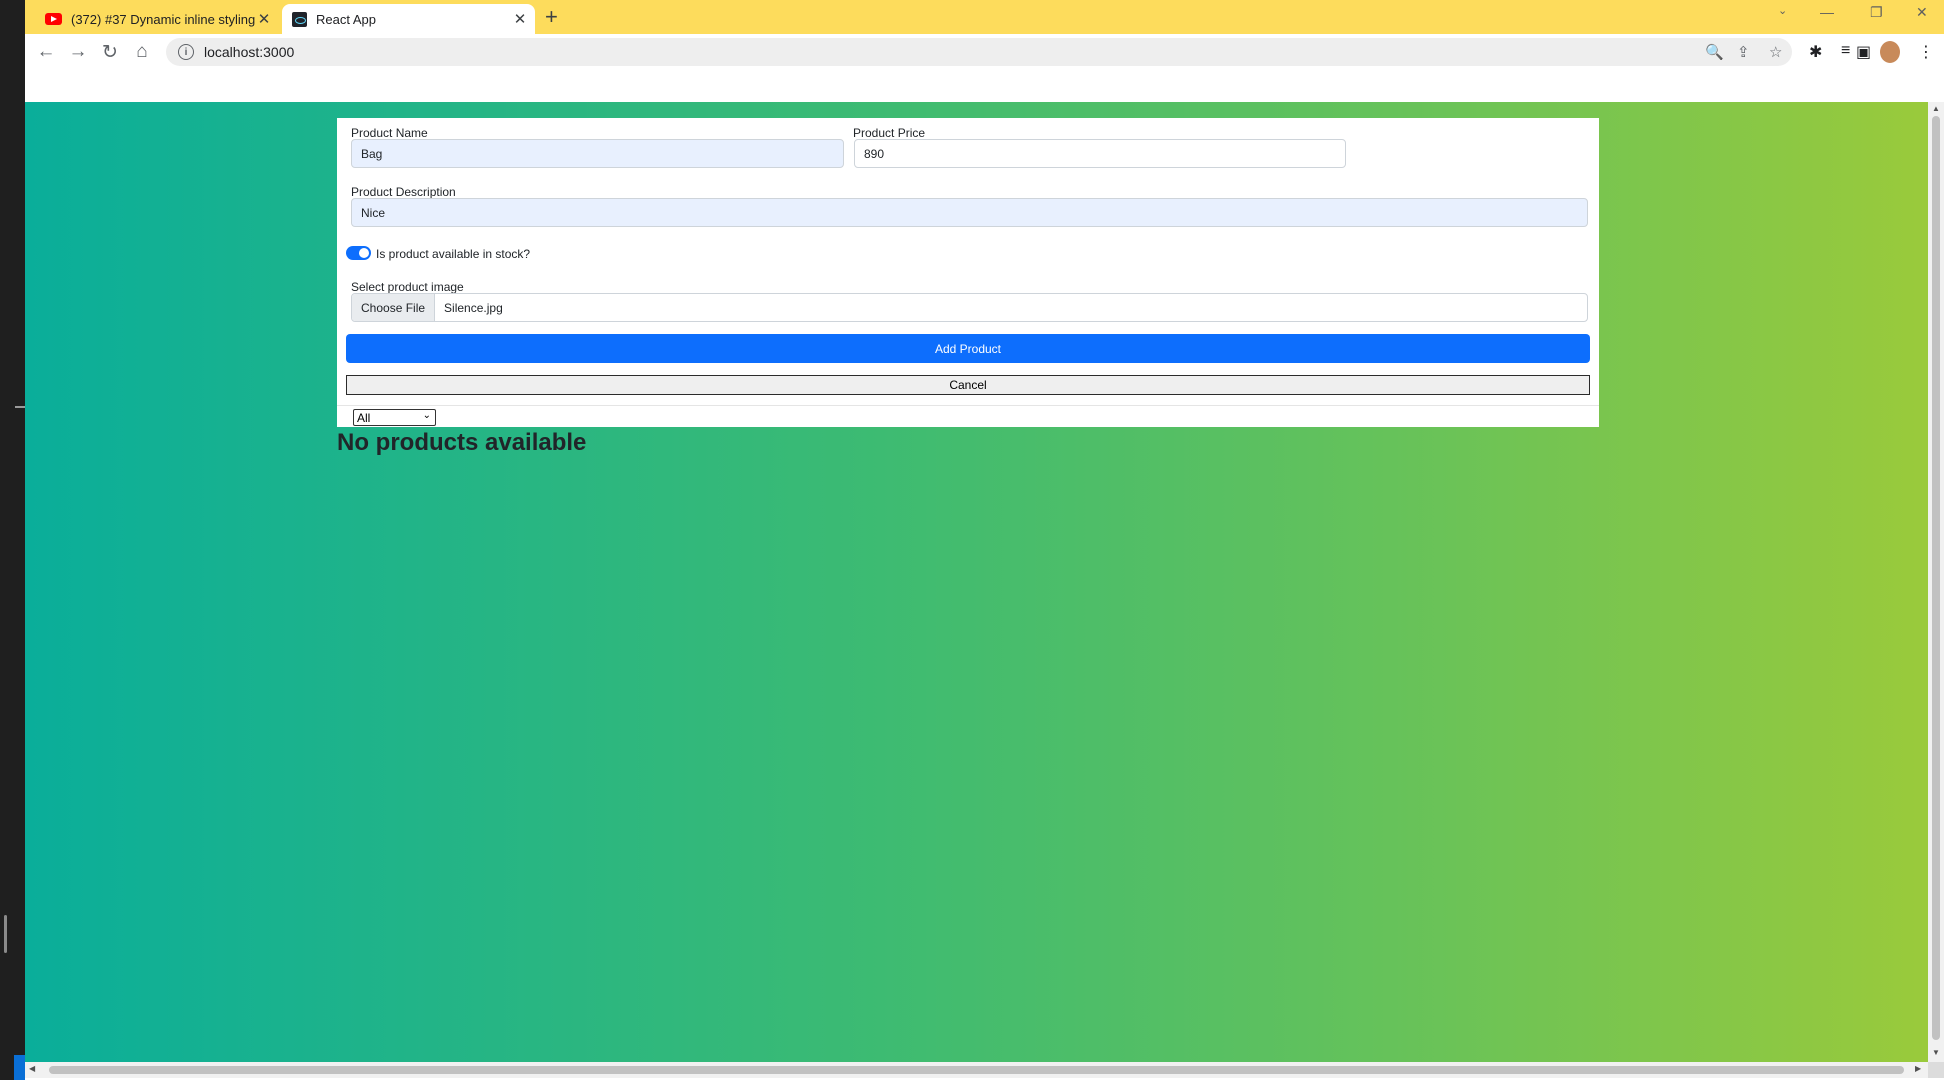 Image resolution: width=1944 pixels, height=1080 pixels. What do you see at coordinates (403, 192) in the screenshot?
I see `product-description-label: Product Description` at bounding box center [403, 192].